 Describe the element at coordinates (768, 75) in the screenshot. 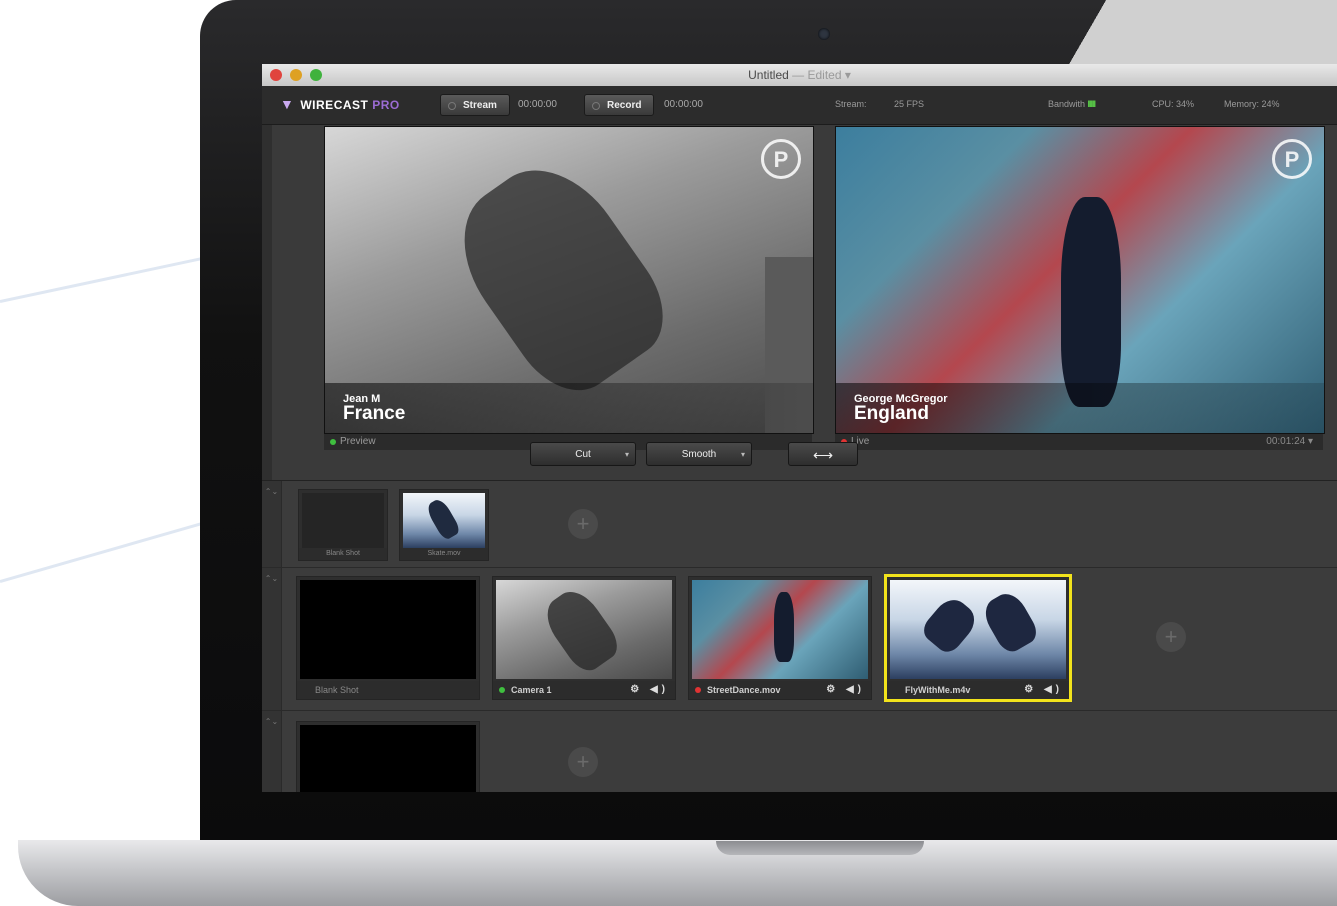

I see `document-title: Untitled` at that location.